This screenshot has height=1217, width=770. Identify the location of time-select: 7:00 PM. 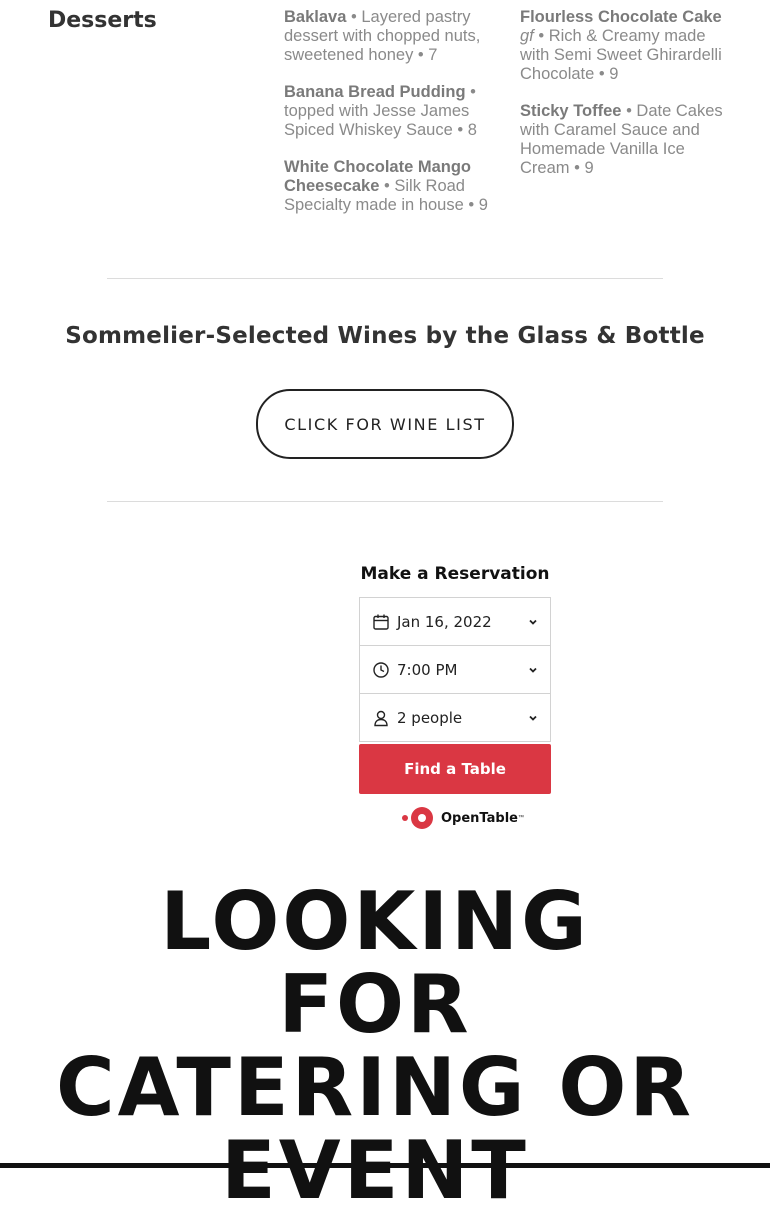
(455, 670).